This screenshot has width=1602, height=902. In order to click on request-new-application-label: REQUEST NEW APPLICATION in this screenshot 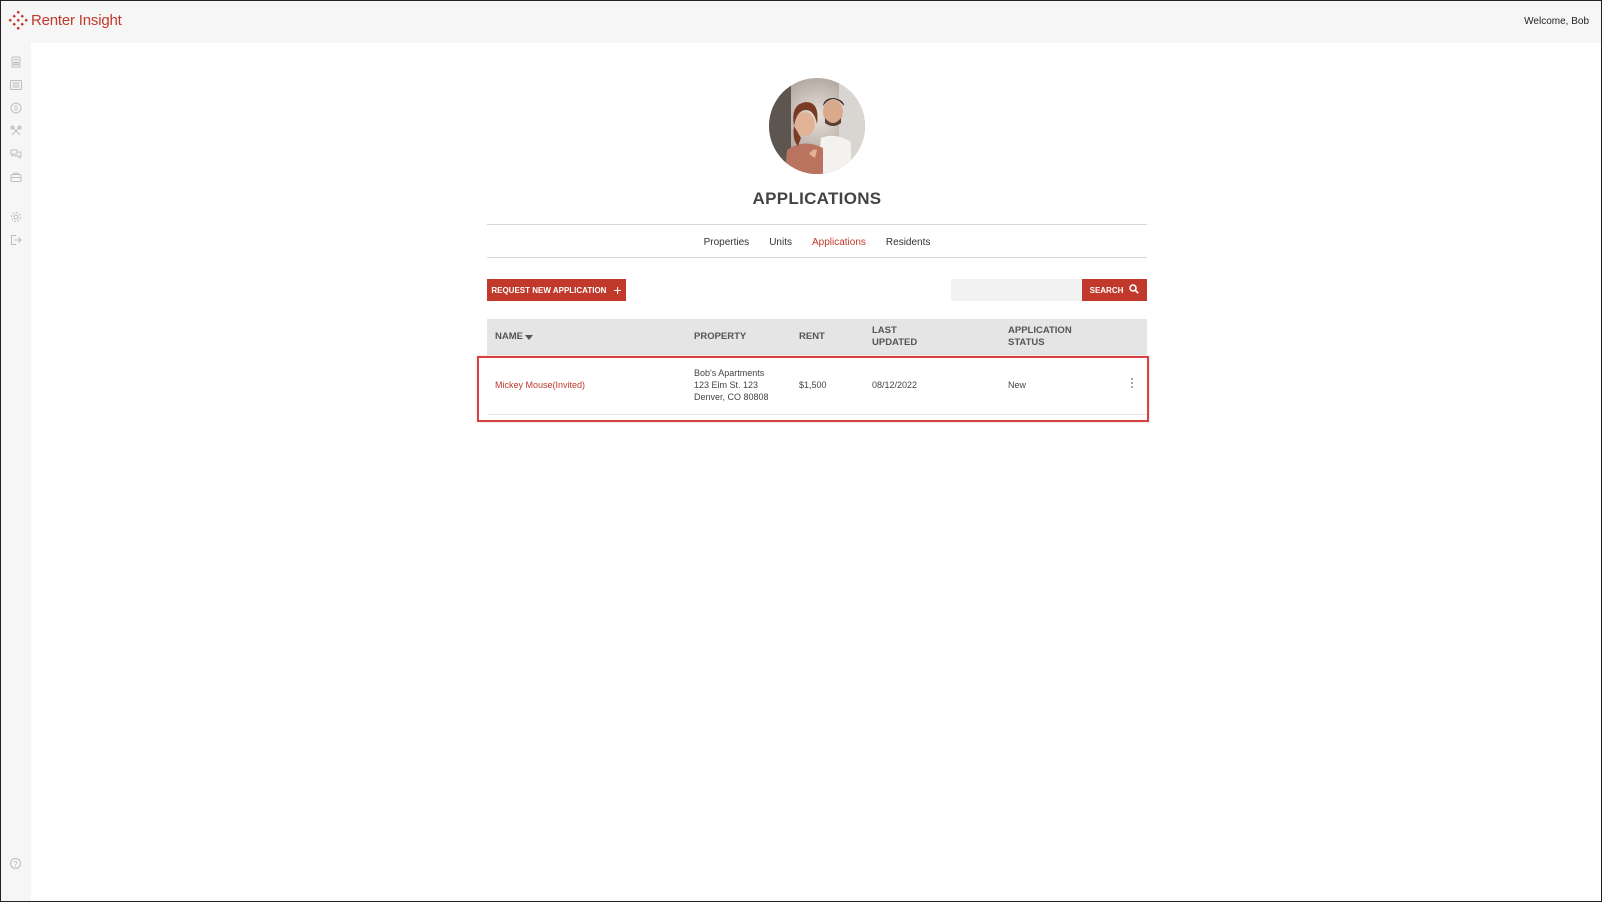, I will do `click(549, 290)`.